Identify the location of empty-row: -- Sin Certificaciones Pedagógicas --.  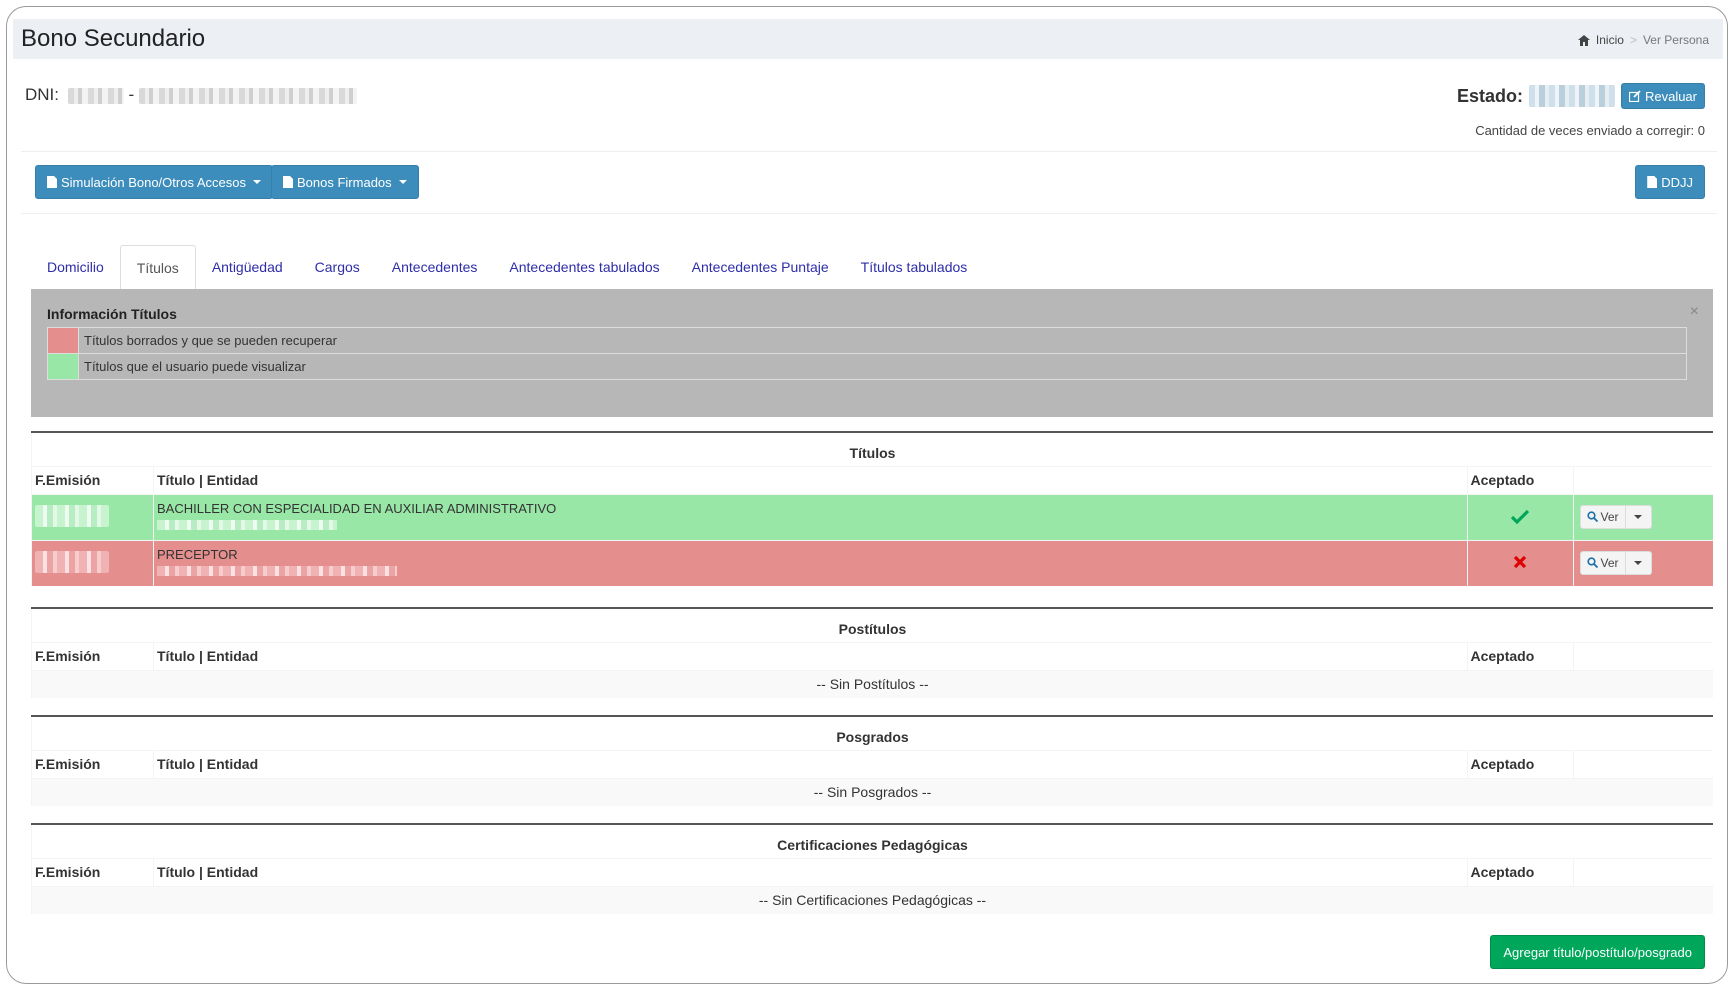
(872, 899).